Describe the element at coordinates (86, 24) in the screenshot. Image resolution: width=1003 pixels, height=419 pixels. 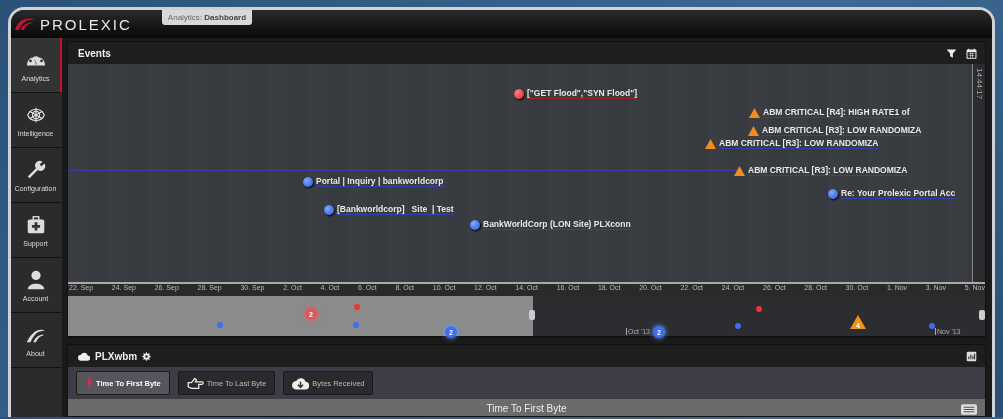
I see `logo-text: PROLEXIC` at that location.